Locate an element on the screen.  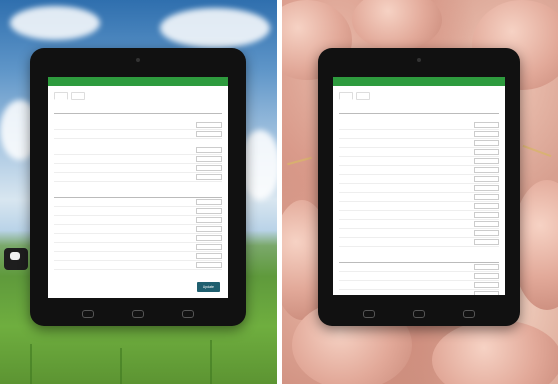
update-button: Update is located at coordinates (208, 287).